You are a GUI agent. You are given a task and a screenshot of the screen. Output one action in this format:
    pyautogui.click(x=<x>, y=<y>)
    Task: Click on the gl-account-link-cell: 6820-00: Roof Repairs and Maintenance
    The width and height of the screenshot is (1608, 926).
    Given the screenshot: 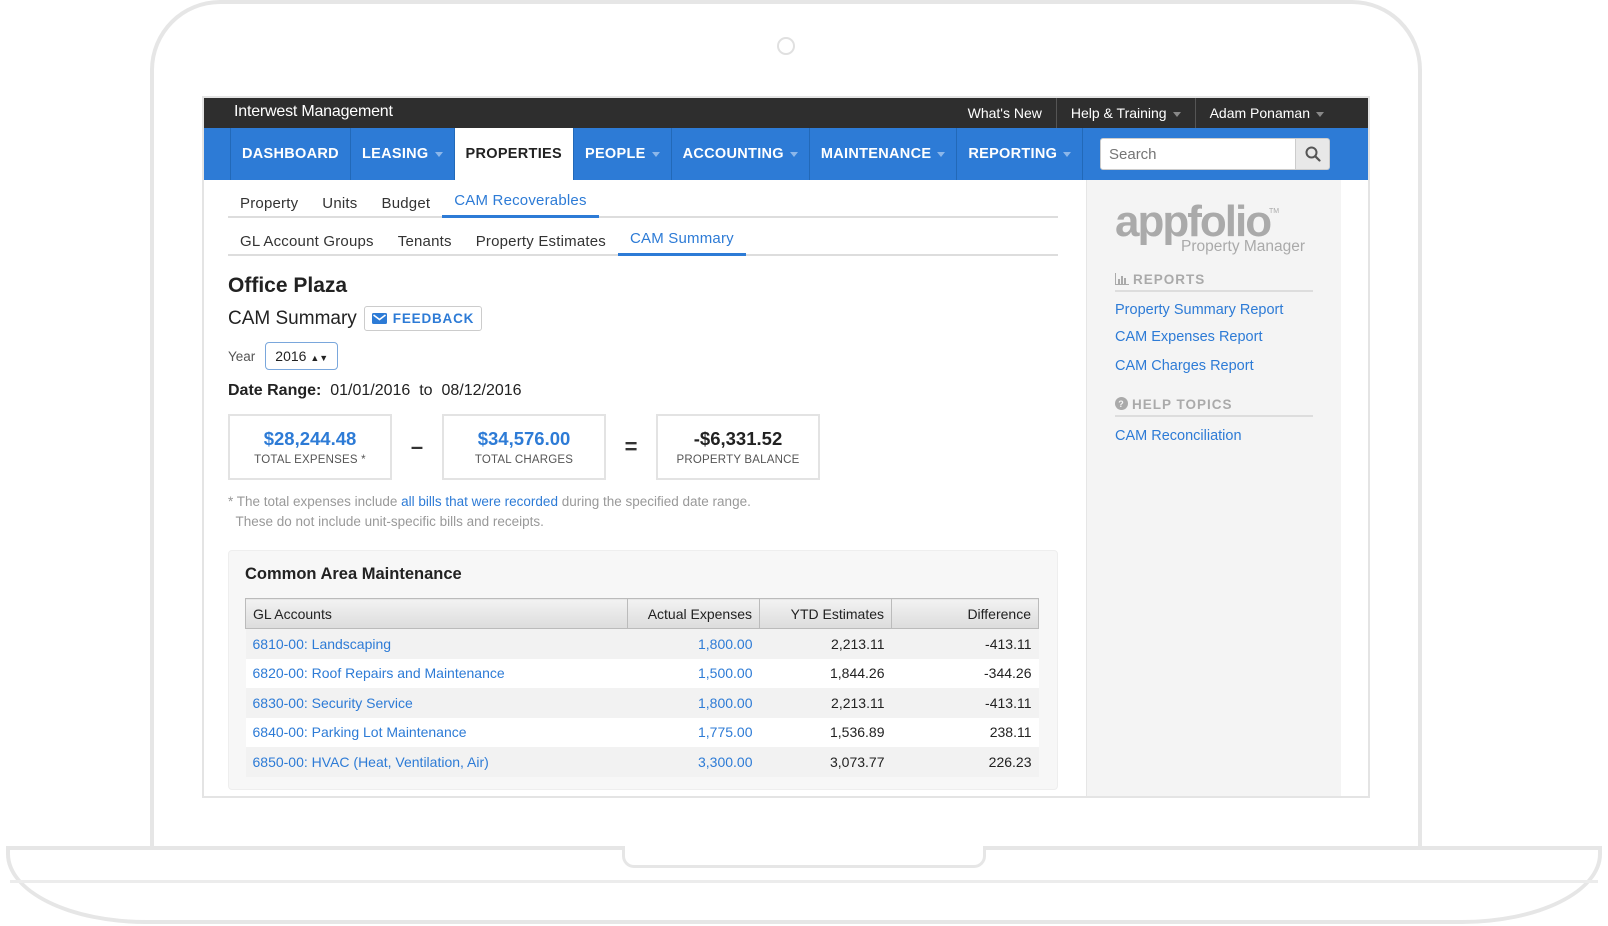 What is the action you would take?
    pyautogui.click(x=436, y=673)
    